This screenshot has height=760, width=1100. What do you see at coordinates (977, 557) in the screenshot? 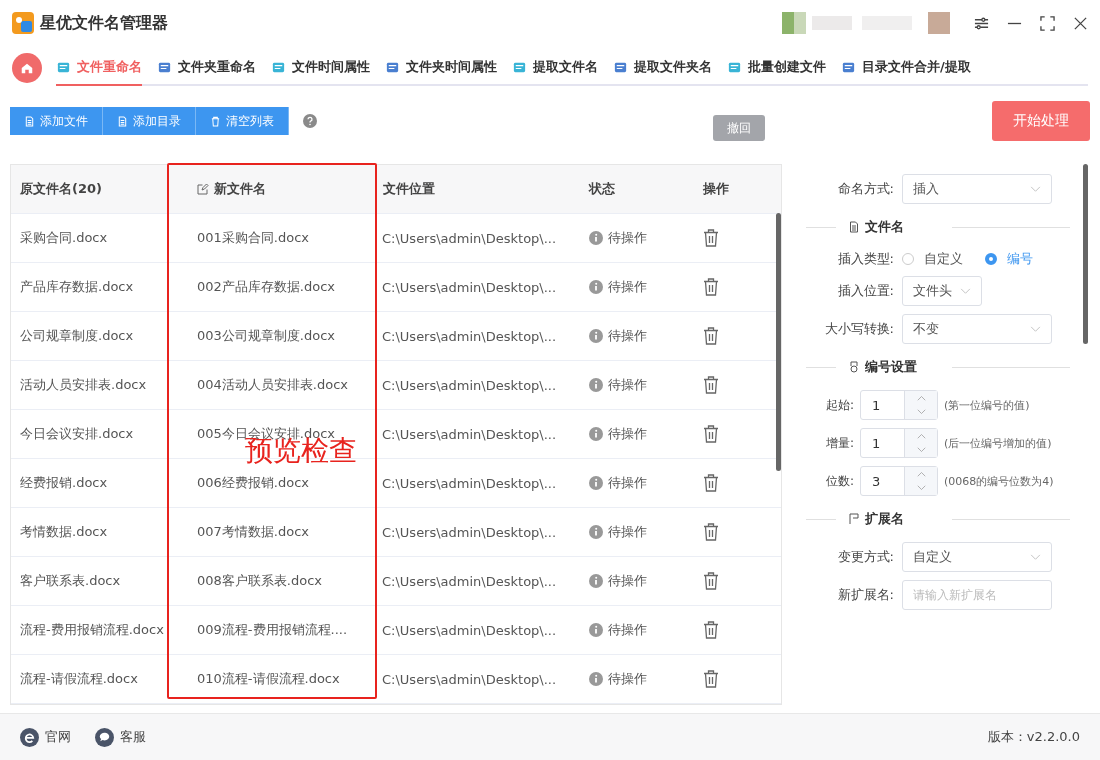
I see `change-mode-dropdown: 自定义` at bounding box center [977, 557].